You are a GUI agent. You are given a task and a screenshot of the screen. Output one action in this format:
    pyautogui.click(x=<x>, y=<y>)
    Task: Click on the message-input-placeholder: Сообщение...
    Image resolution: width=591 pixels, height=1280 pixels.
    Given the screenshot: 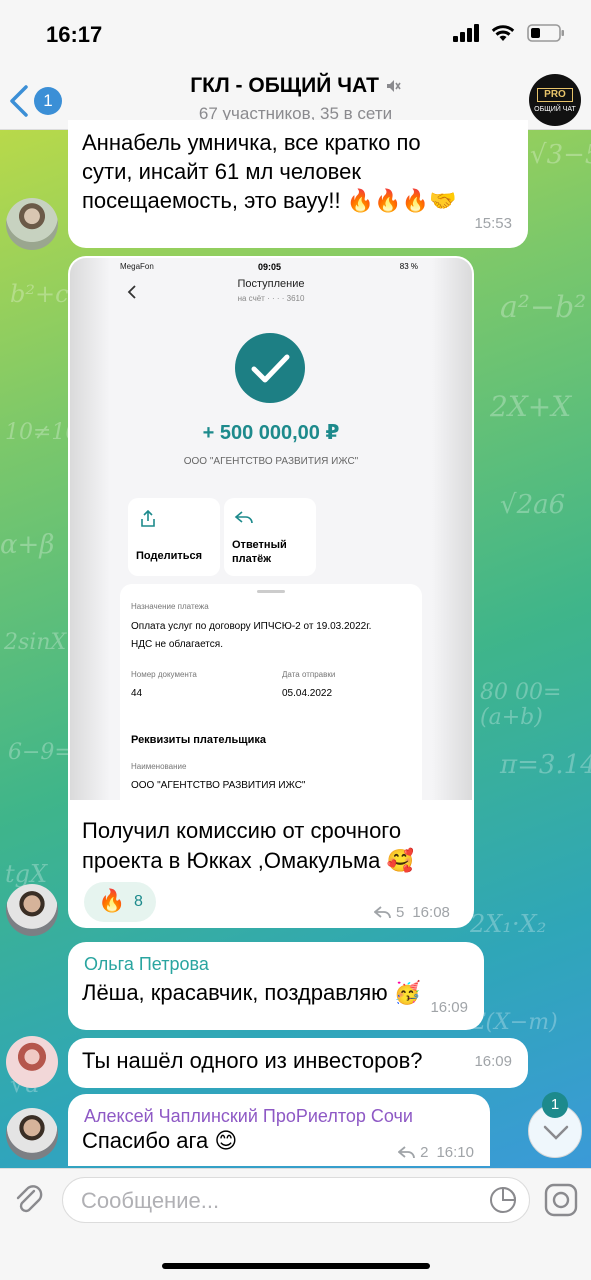 What is the action you would take?
    pyautogui.click(x=150, y=1200)
    